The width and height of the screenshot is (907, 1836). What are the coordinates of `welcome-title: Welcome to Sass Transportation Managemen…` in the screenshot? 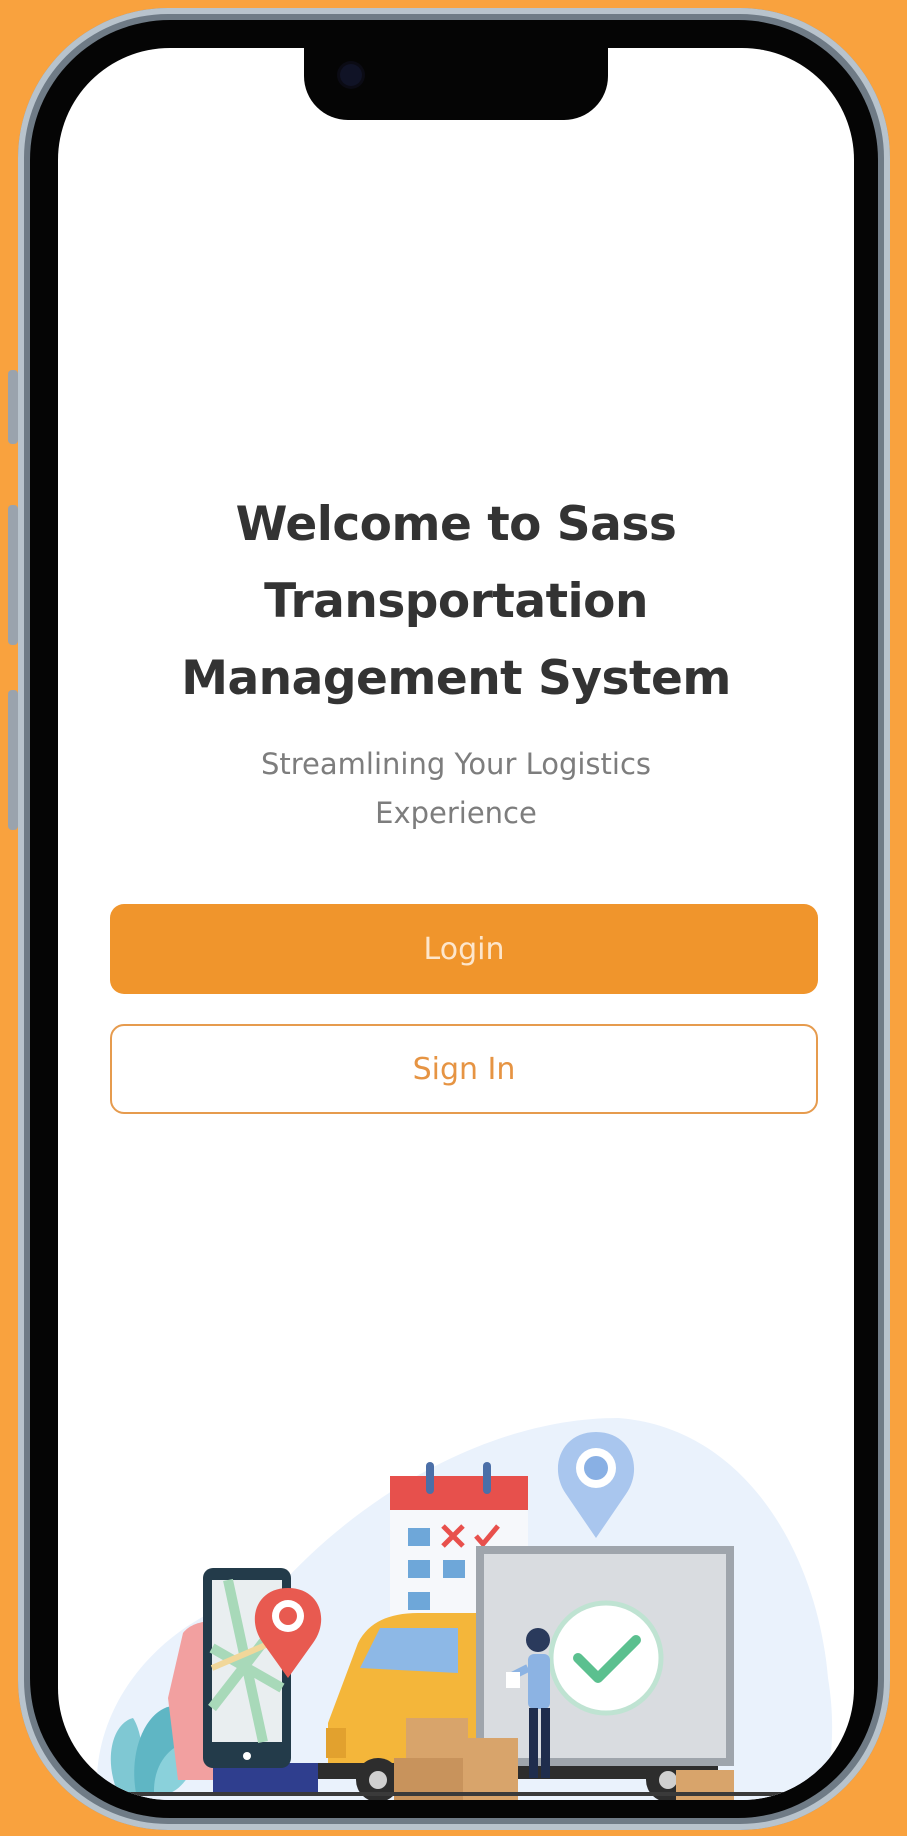 It's located at (456, 601).